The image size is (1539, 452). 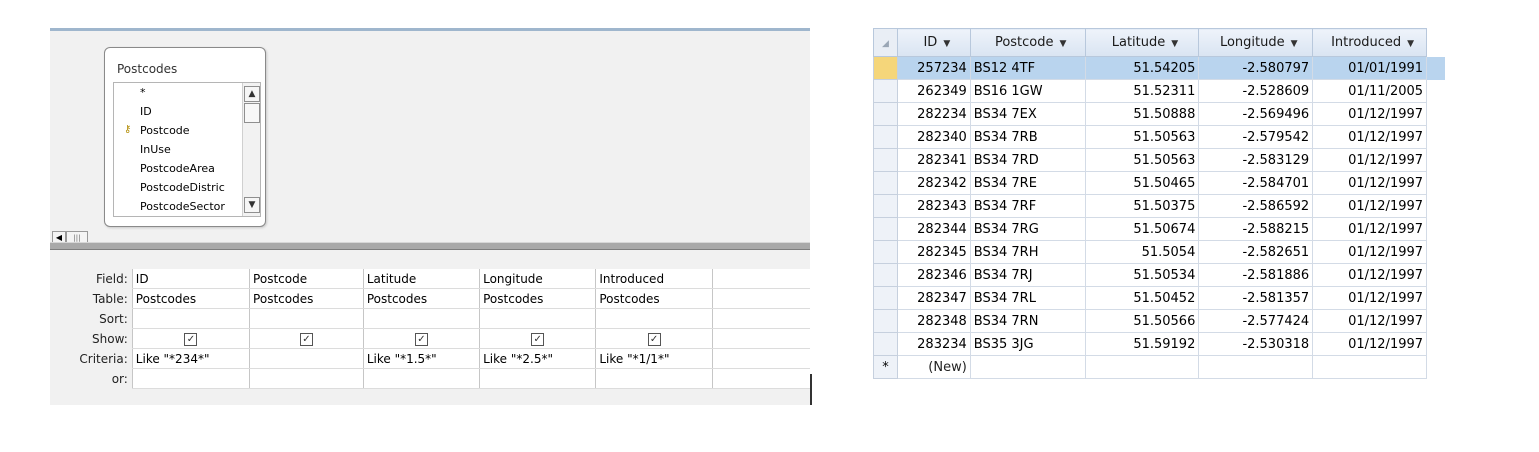 I want to click on grid-field-cell: Postcode, so click(x=306, y=279).